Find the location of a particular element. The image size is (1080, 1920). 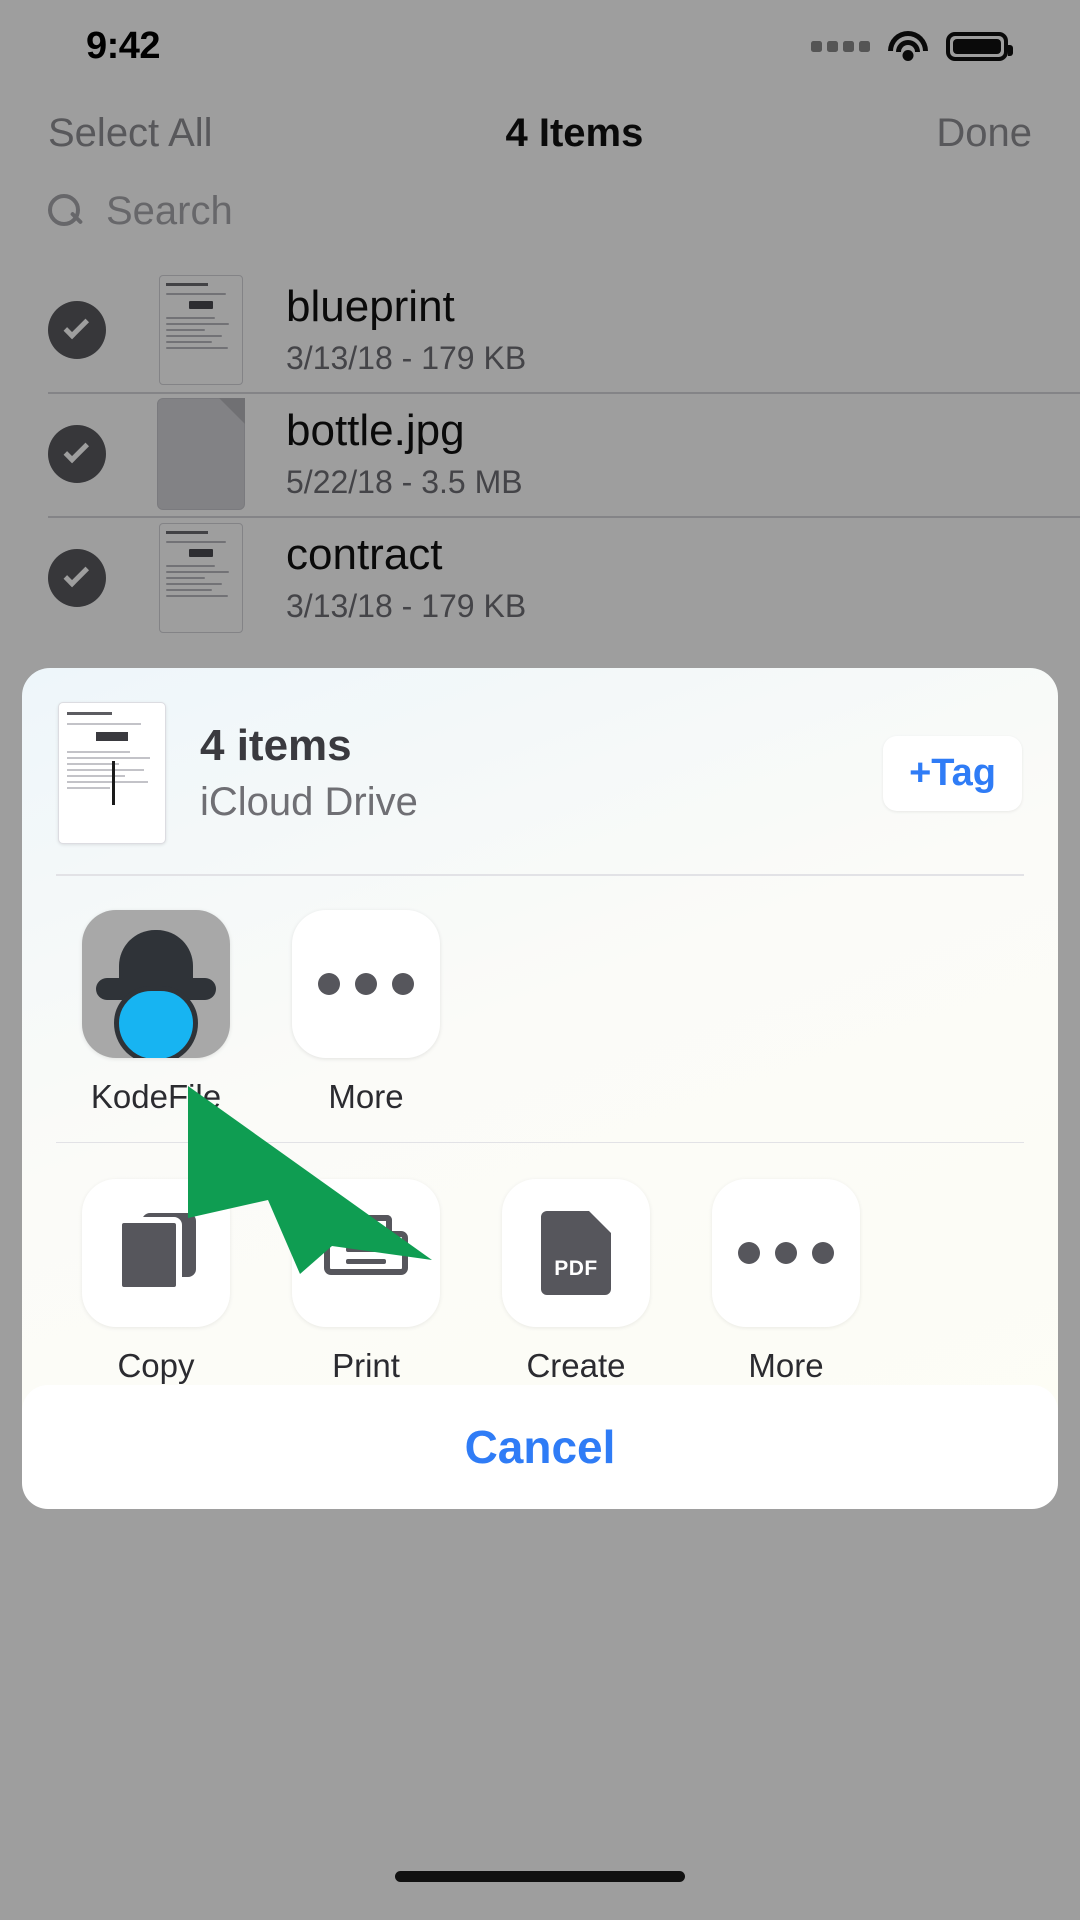

add-tag-button: +Tag is located at coordinates (952, 773).